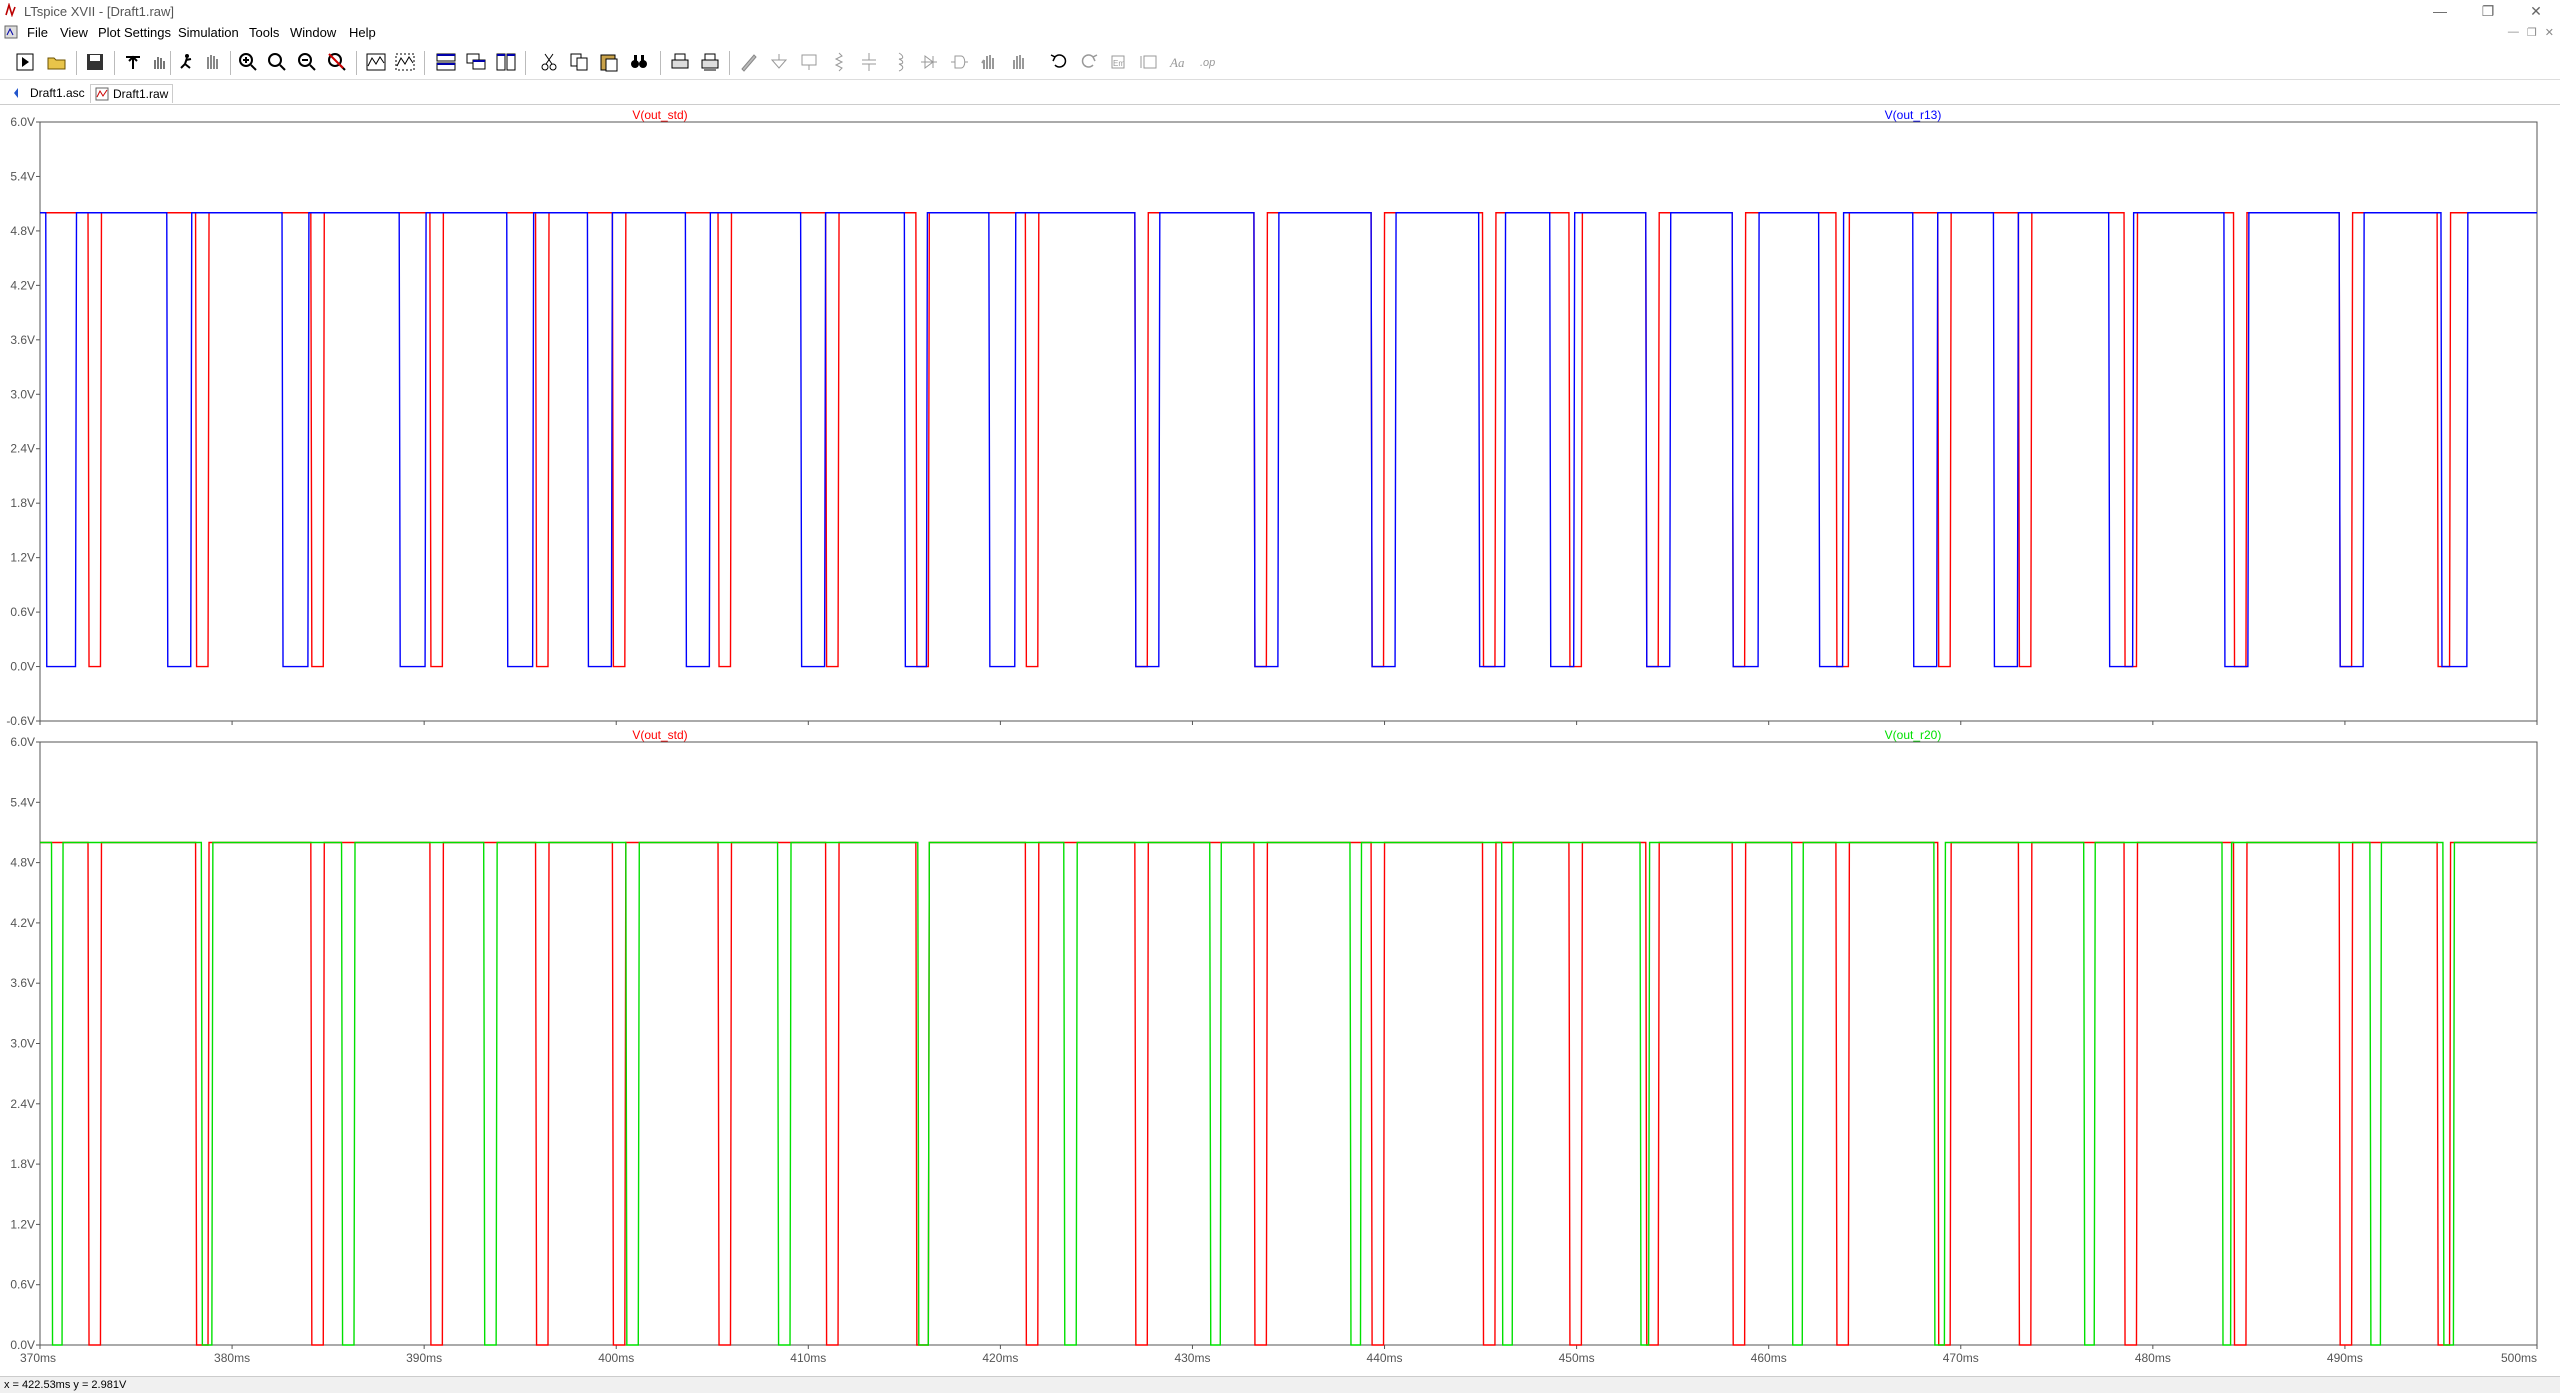  I want to click on waveform-grid-icon, so click(405, 62).